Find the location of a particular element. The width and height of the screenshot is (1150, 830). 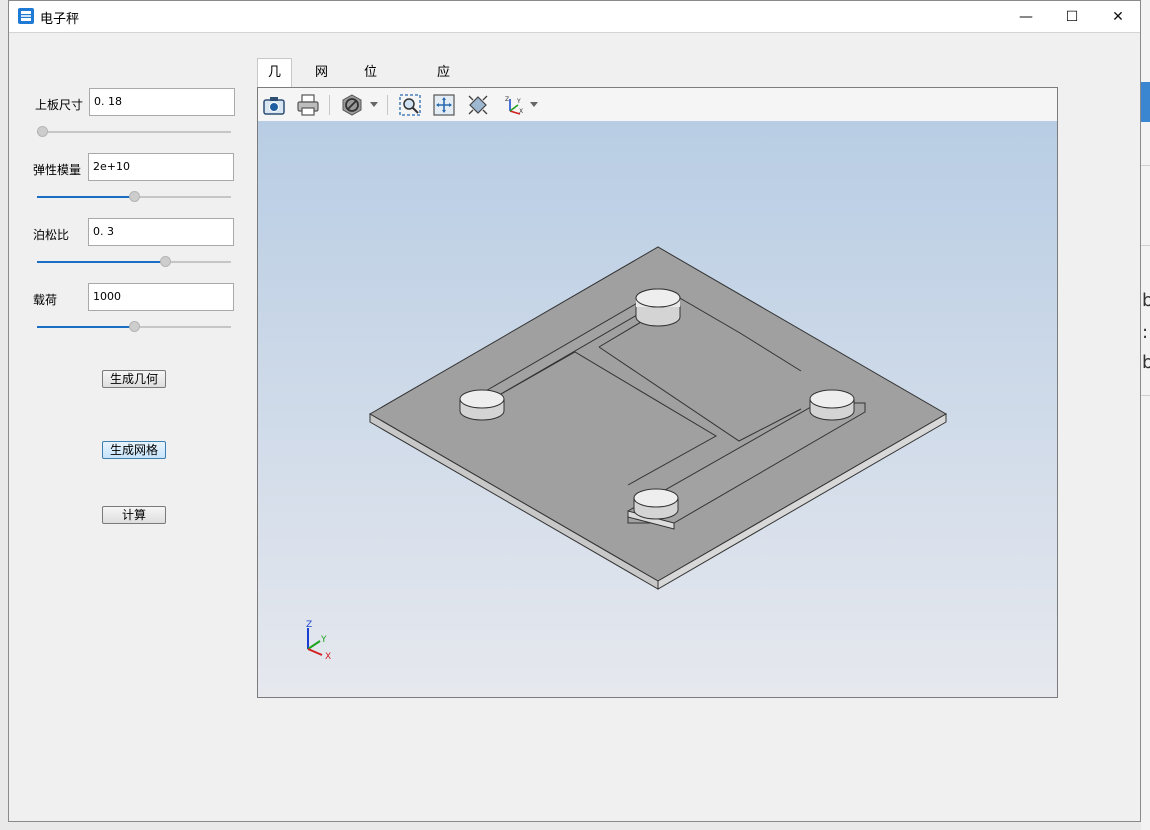

axis-dropdown-icon is located at coordinates (534, 104).